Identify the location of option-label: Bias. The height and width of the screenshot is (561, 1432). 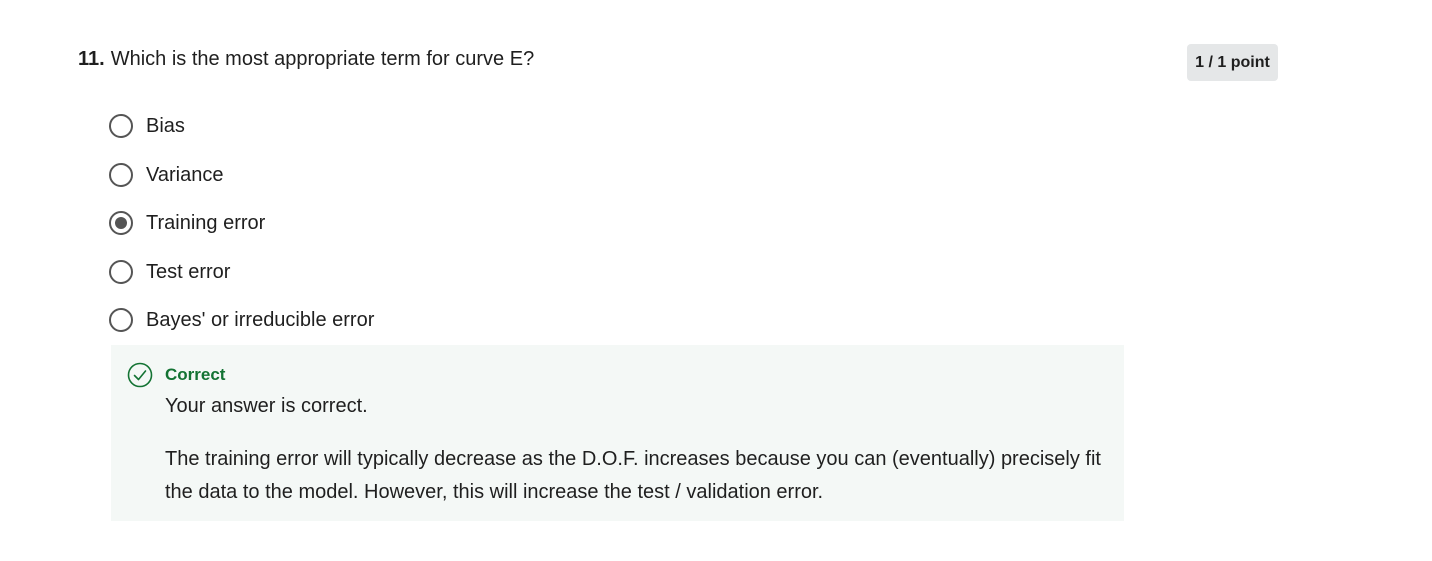
(165, 126).